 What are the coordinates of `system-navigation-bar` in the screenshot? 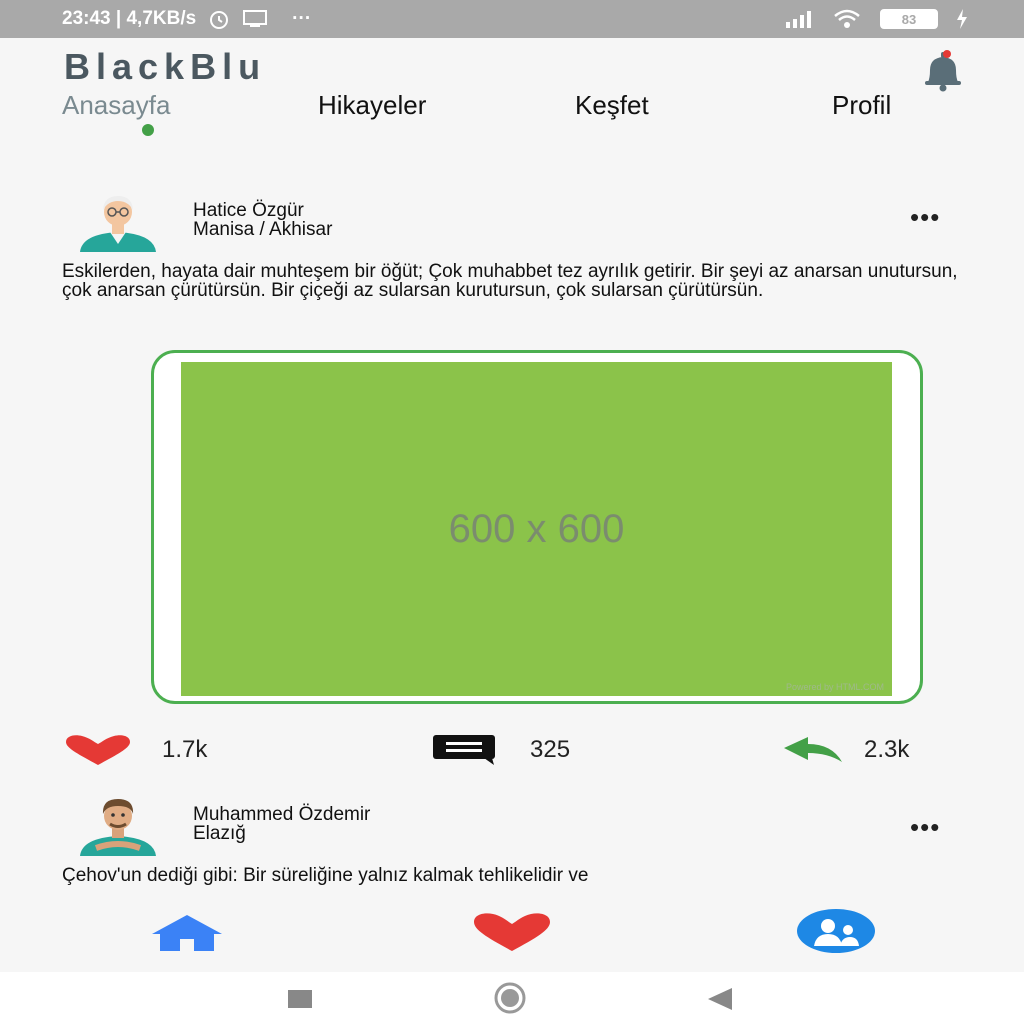 It's located at (512, 998).